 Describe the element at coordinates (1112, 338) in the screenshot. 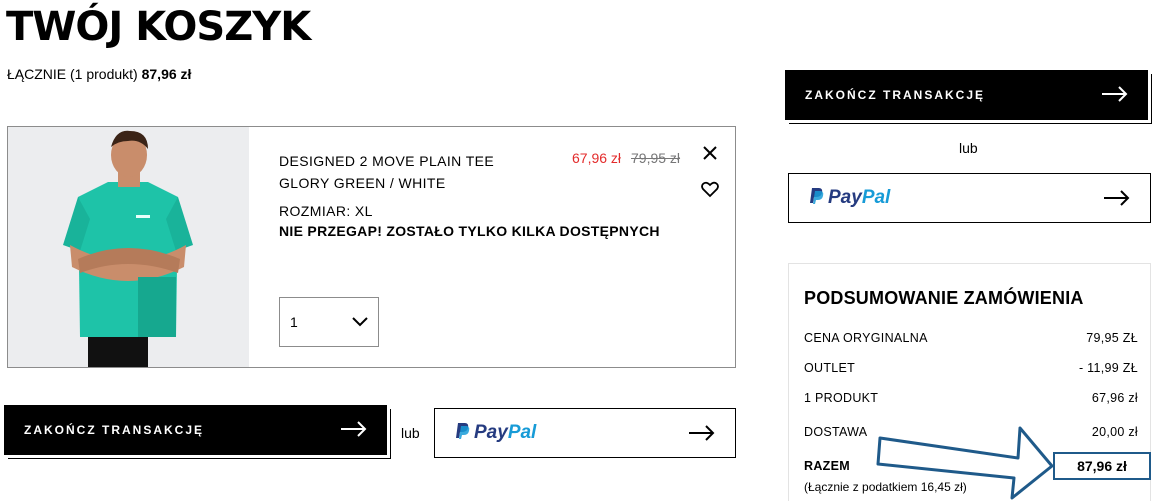

I see `summary-row-value: 79,95 ZŁ` at that location.